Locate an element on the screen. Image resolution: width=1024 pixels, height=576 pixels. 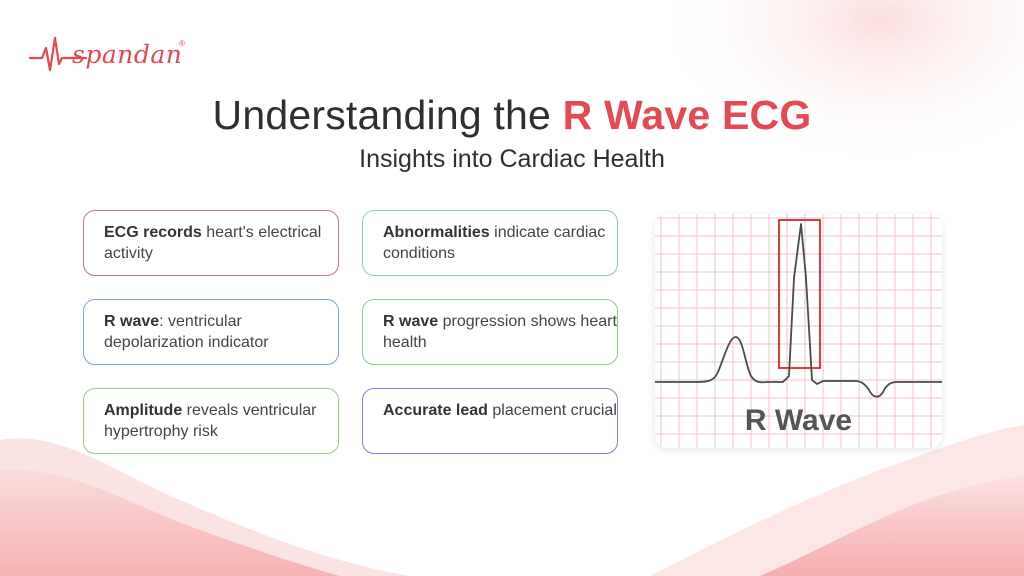
page-title: Understanding the R Wave ECG is located at coordinates (512, 115).